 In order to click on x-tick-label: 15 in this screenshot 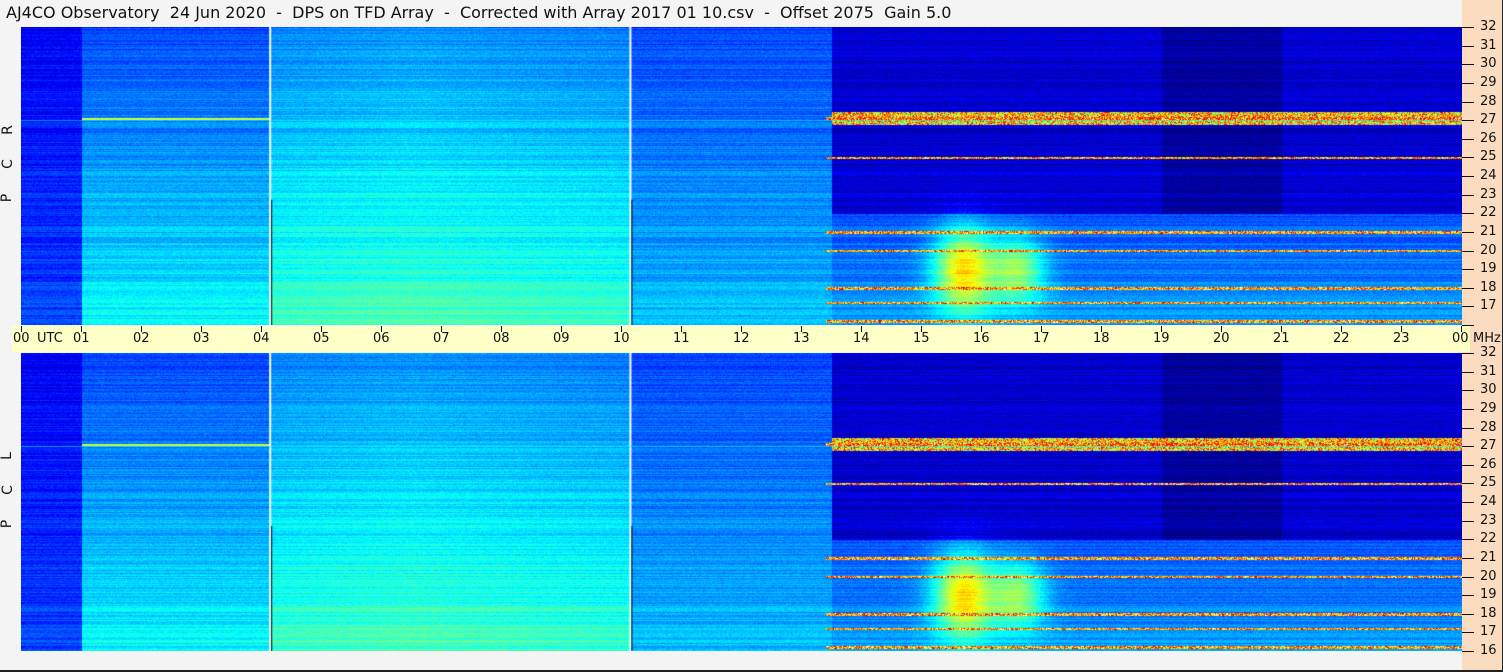, I will do `click(921, 338)`.